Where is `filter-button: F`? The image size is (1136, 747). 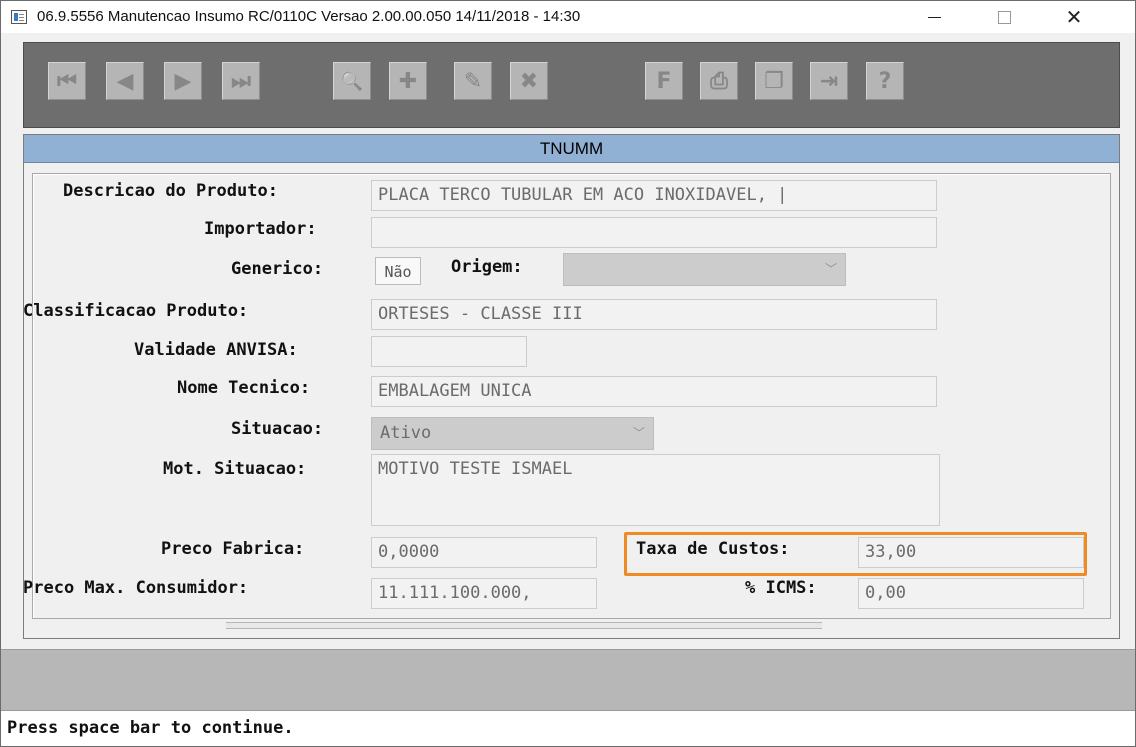 filter-button: F is located at coordinates (664, 81).